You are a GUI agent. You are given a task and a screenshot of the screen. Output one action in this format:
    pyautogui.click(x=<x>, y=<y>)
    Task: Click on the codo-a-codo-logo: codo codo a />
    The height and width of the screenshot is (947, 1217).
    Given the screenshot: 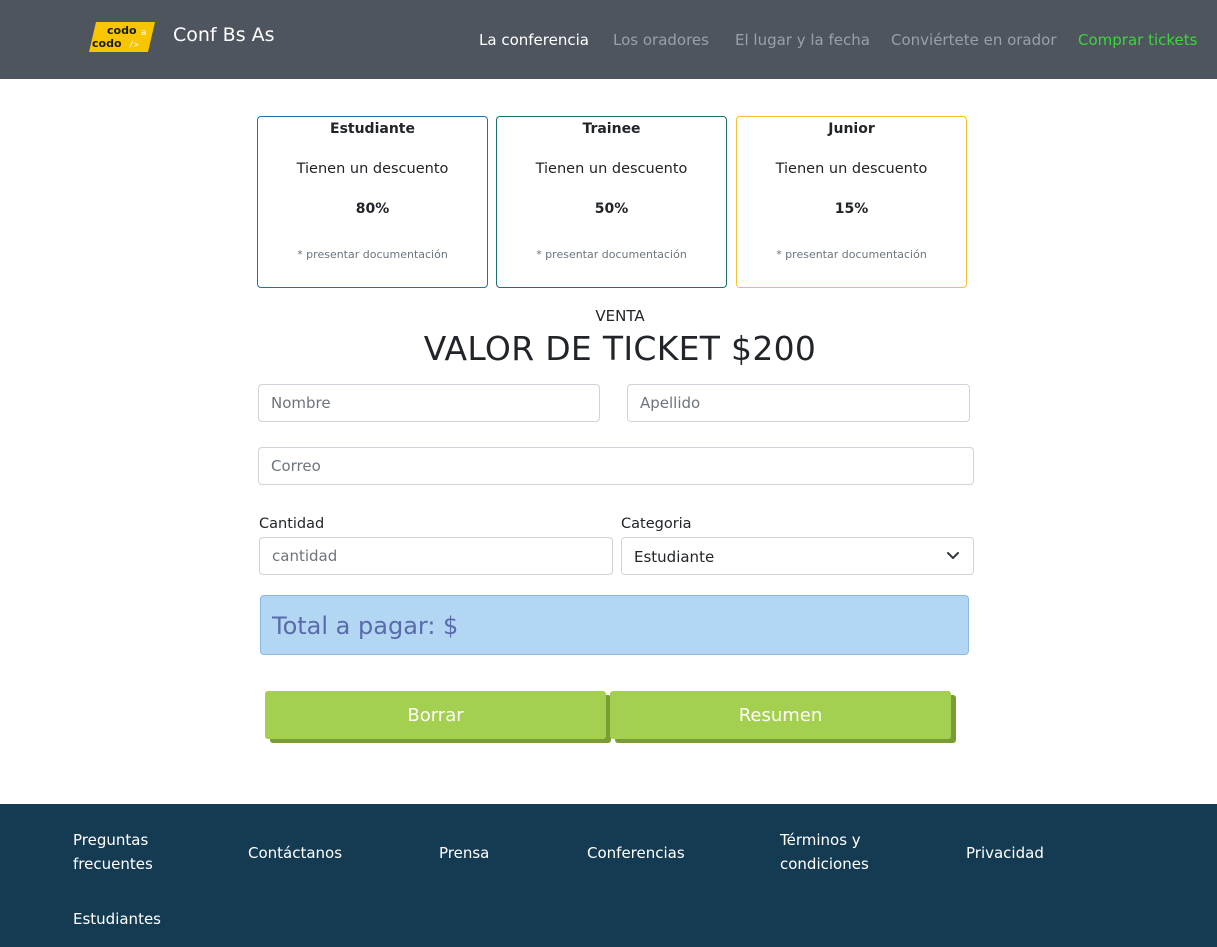 What is the action you would take?
    pyautogui.click(x=122, y=37)
    